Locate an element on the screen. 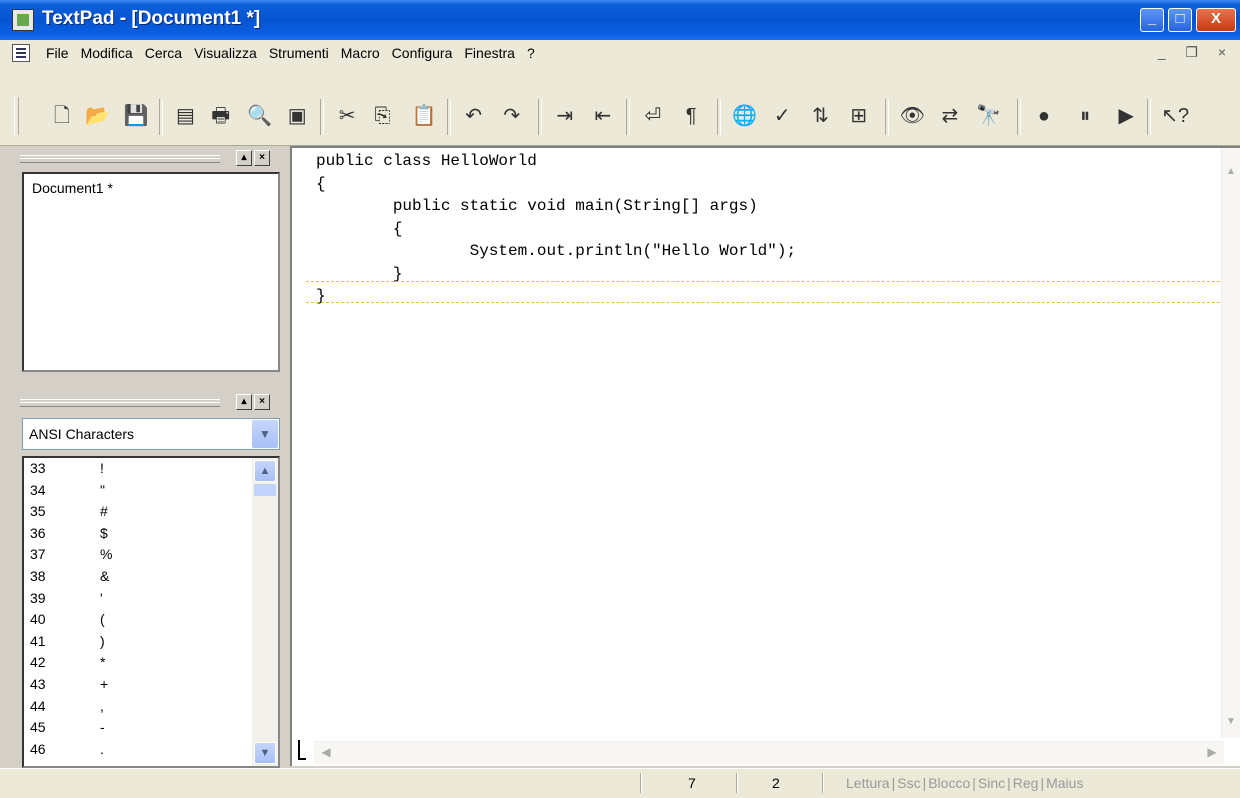  list-item: 43 + is located at coordinates (135, 684).